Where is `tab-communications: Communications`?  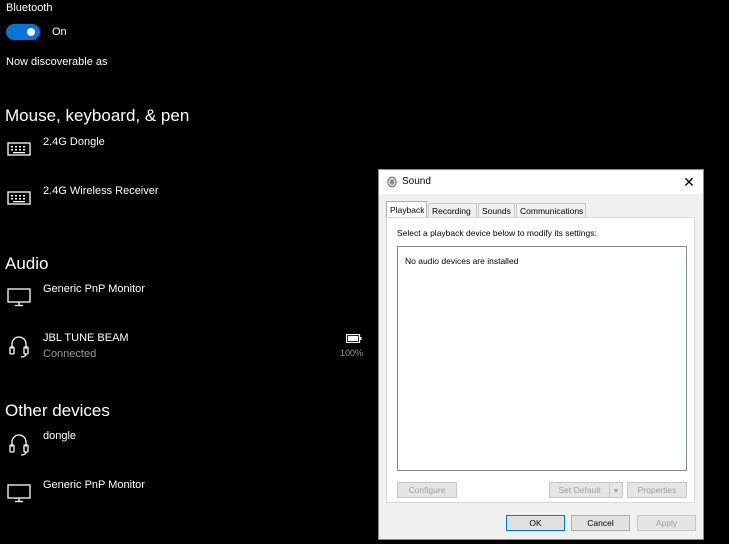
tab-communications: Communications is located at coordinates (551, 210).